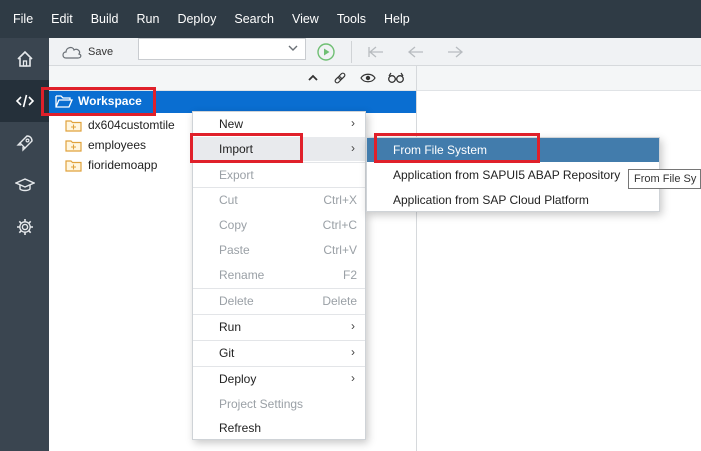 Image resolution: width=701 pixels, height=451 pixels. I want to click on submenu-item-sap-cloud-platform: Application from SAP Cloud Platform, so click(513, 200).